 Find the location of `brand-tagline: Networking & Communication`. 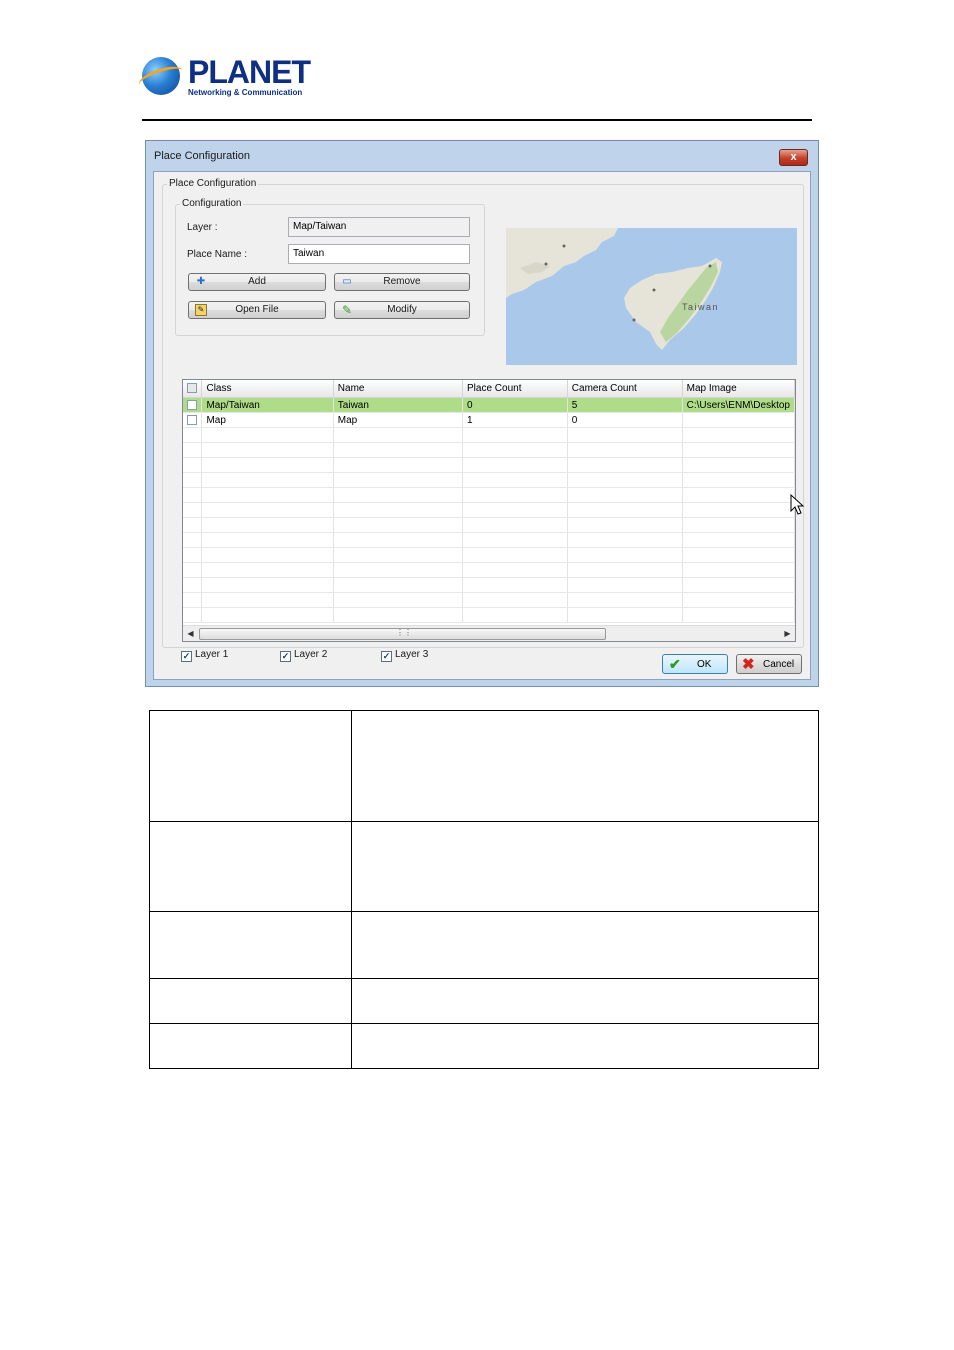

brand-tagline: Networking & Communication is located at coordinates (245, 92).